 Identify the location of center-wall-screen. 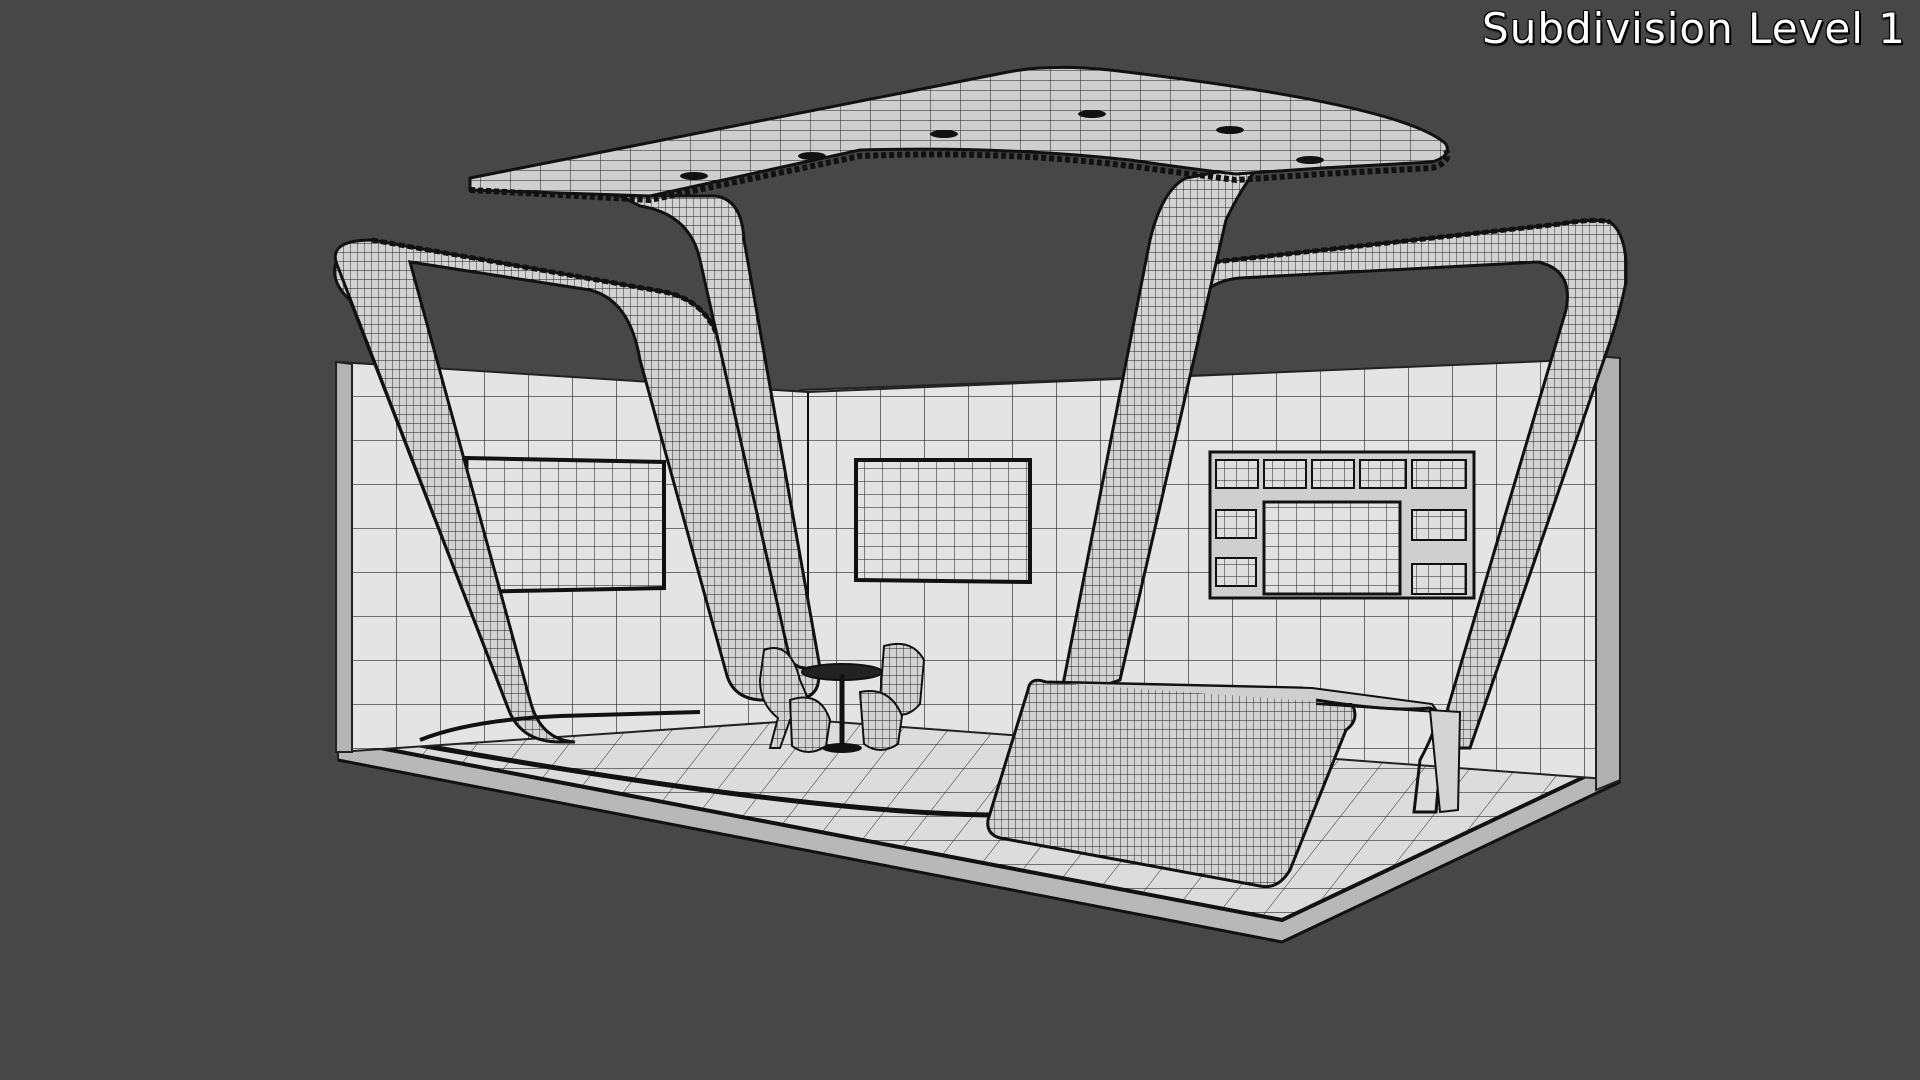
(943, 521).